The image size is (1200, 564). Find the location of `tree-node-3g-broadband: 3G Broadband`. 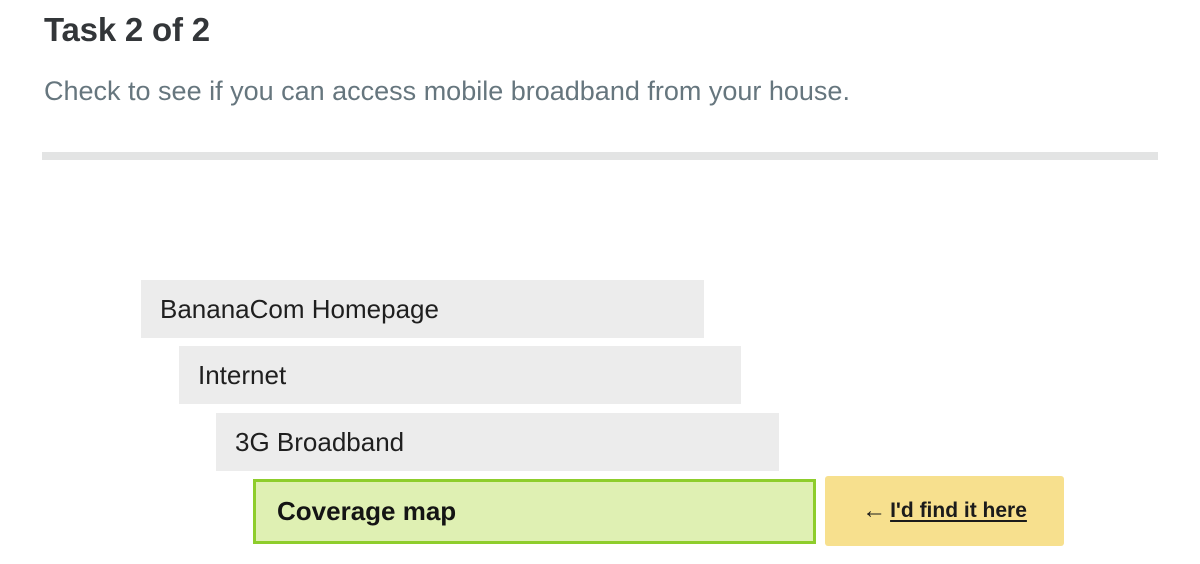

tree-node-3g-broadband: 3G Broadband is located at coordinates (497, 442).